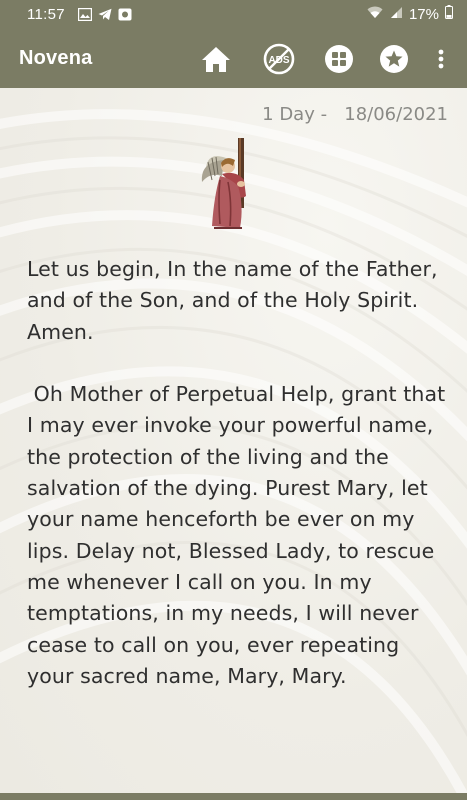 The image size is (467, 800). Describe the element at coordinates (56, 58) in the screenshot. I see `app-title: Novena` at that location.